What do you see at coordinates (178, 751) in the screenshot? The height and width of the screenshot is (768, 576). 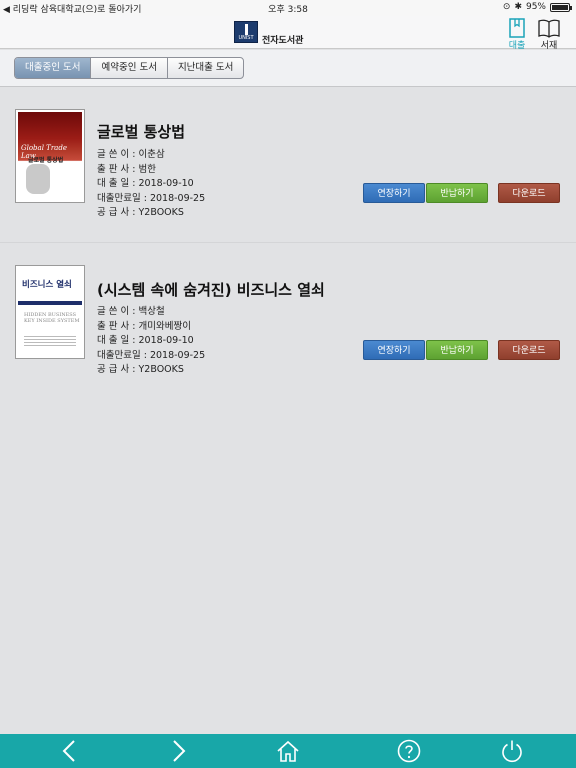 I see `forward-icon` at bounding box center [178, 751].